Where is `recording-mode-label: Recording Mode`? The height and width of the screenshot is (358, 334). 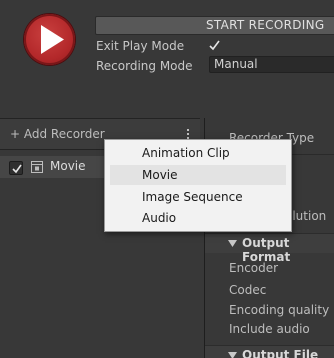 recording-mode-label: Recording Mode is located at coordinates (144, 66).